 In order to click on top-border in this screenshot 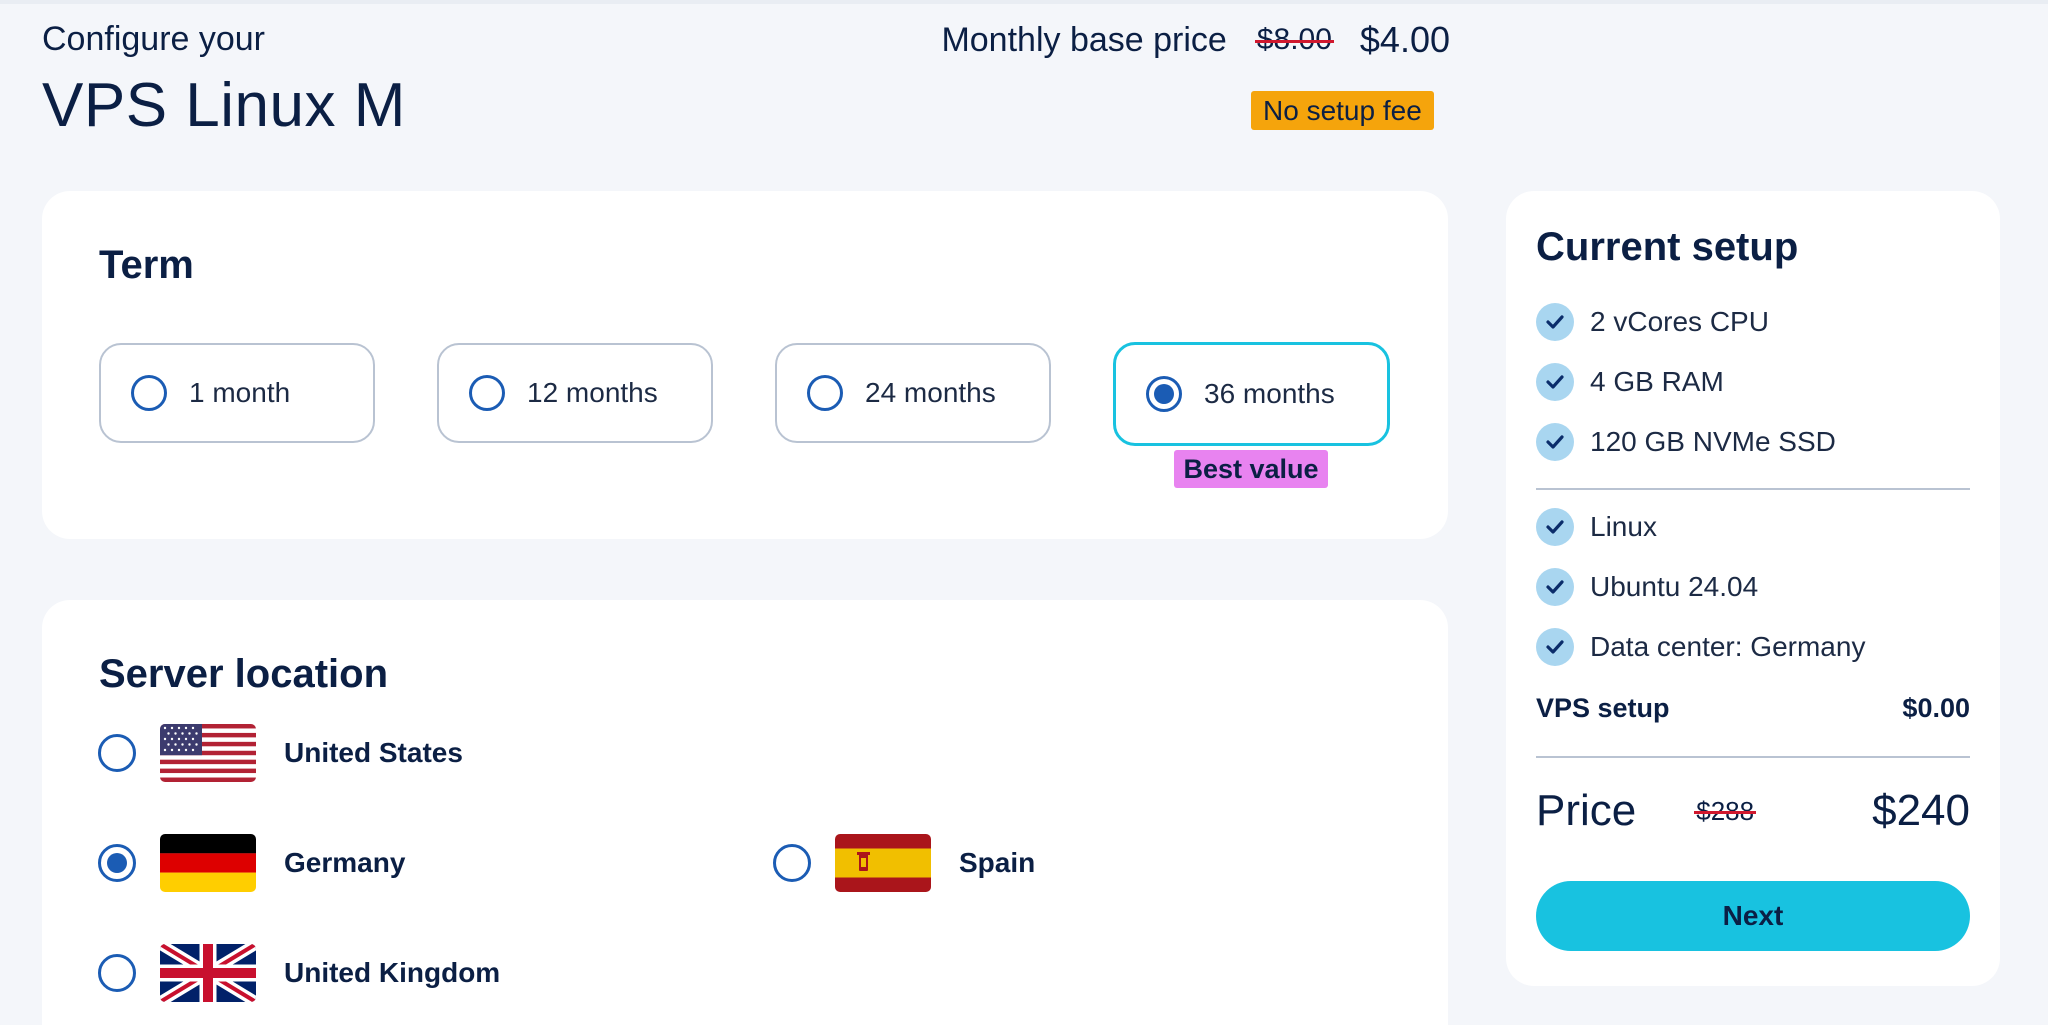, I will do `click(1024, 2)`.